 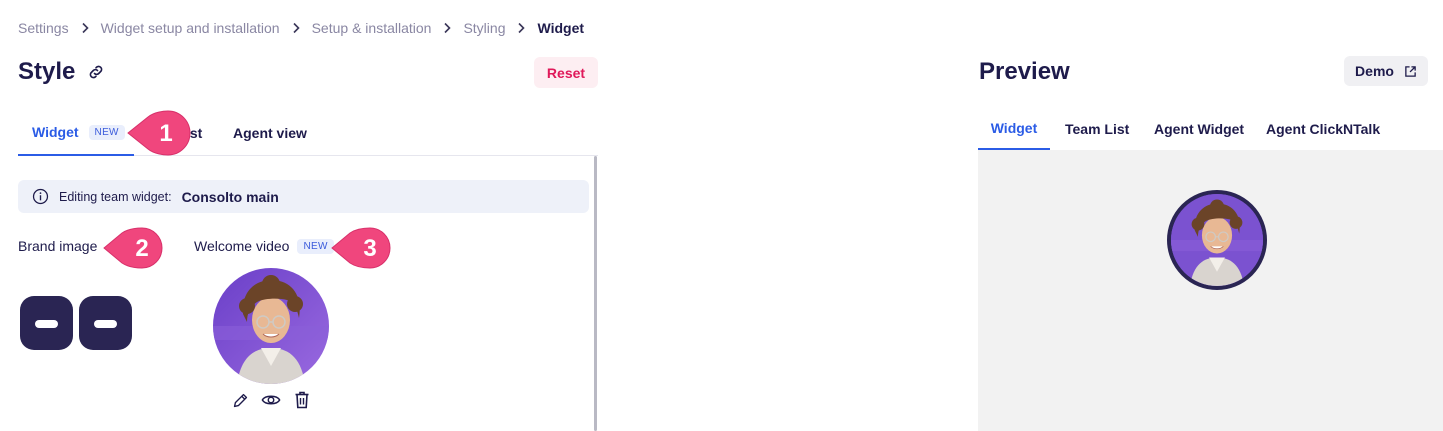 What do you see at coordinates (58, 246) in the screenshot?
I see `brand-image-label: Brand image` at bounding box center [58, 246].